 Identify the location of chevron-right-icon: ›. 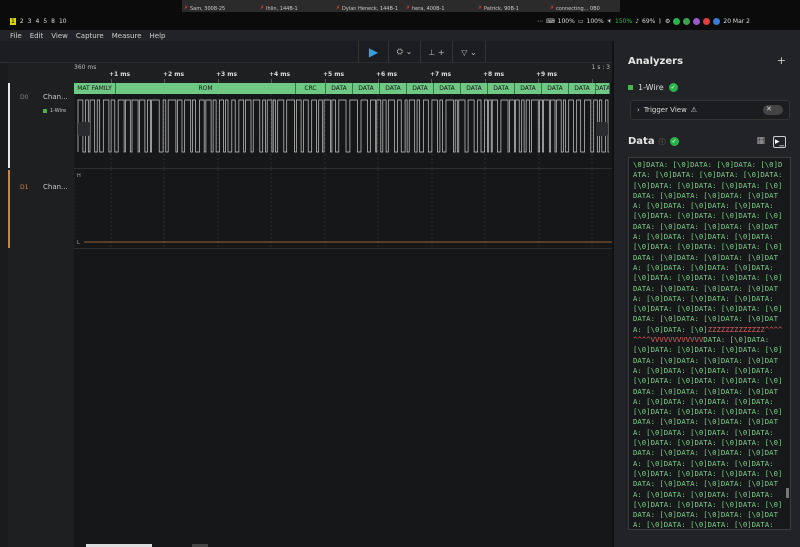
(638, 110).